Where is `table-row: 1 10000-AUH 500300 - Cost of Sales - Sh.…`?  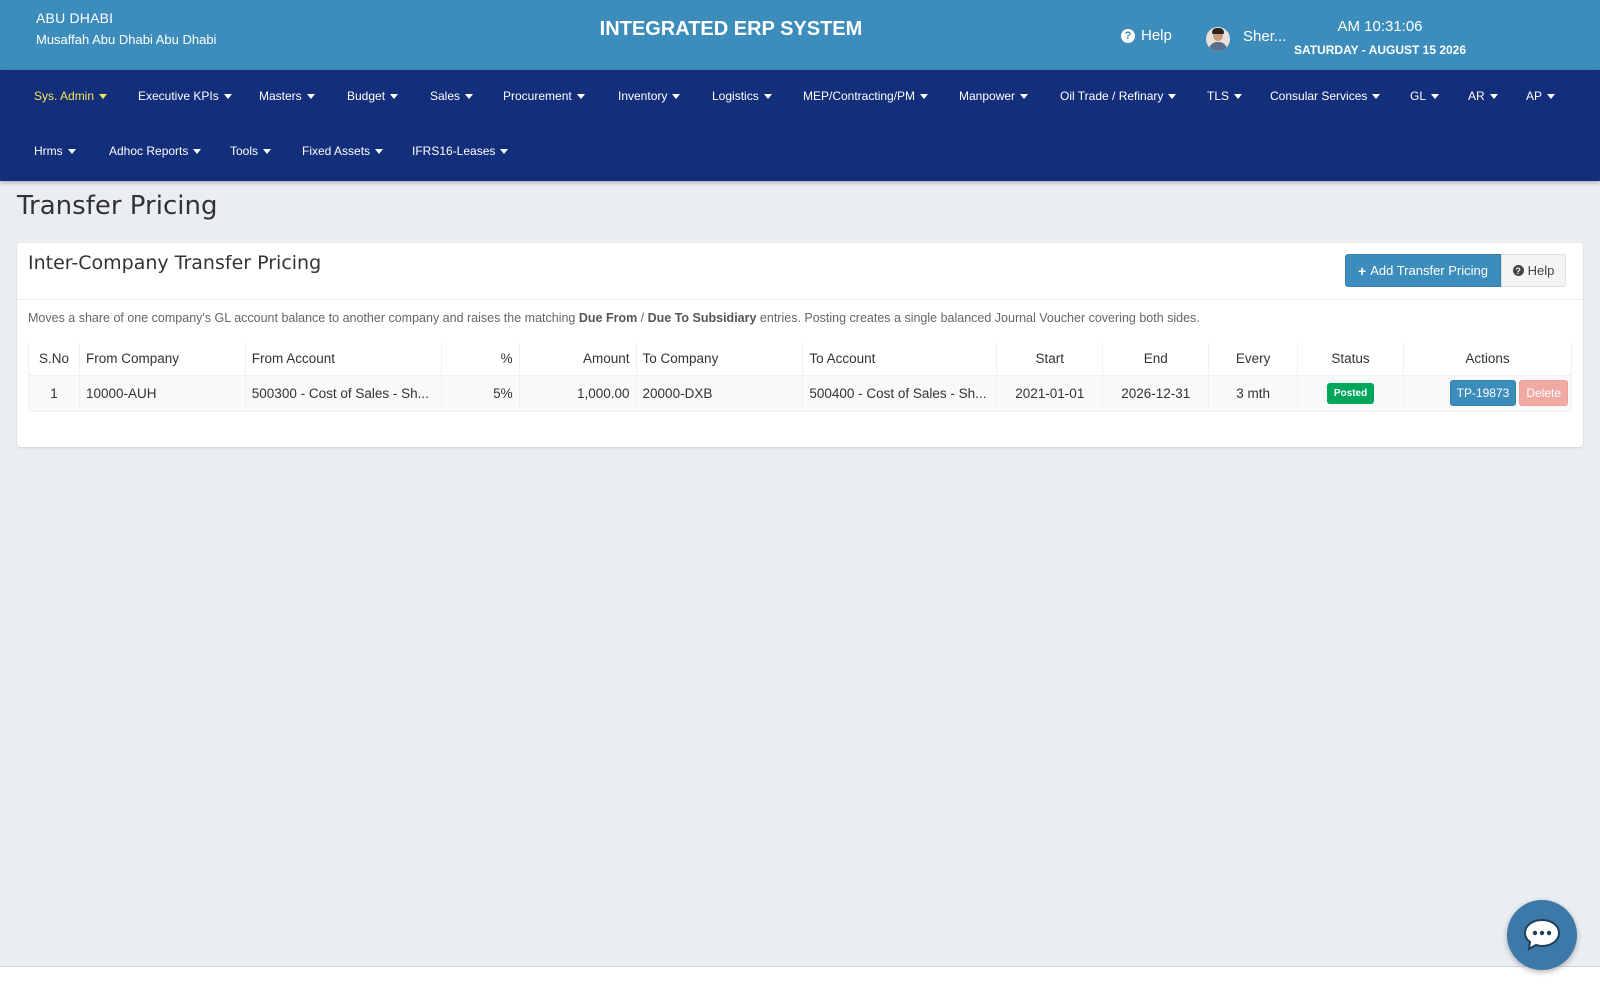
table-row: 1 10000-AUH 500300 - Cost of Sales - Sh.… is located at coordinates (800, 393).